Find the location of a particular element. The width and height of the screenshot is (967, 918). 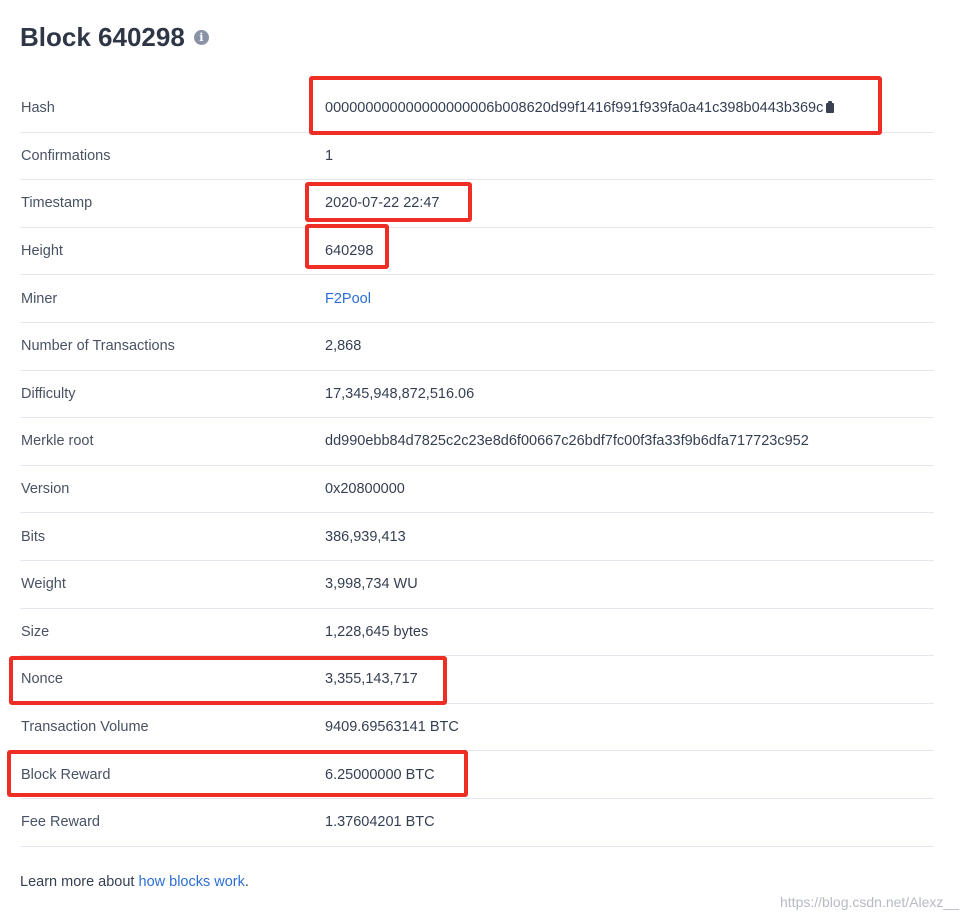

detail-row-tx-count: Number of Transactions 2,868 is located at coordinates (477, 347).